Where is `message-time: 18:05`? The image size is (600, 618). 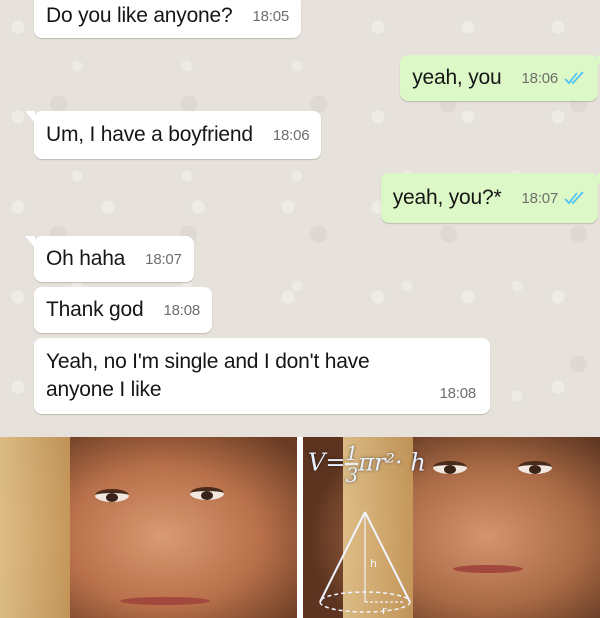
message-time: 18:05 is located at coordinates (271, 16).